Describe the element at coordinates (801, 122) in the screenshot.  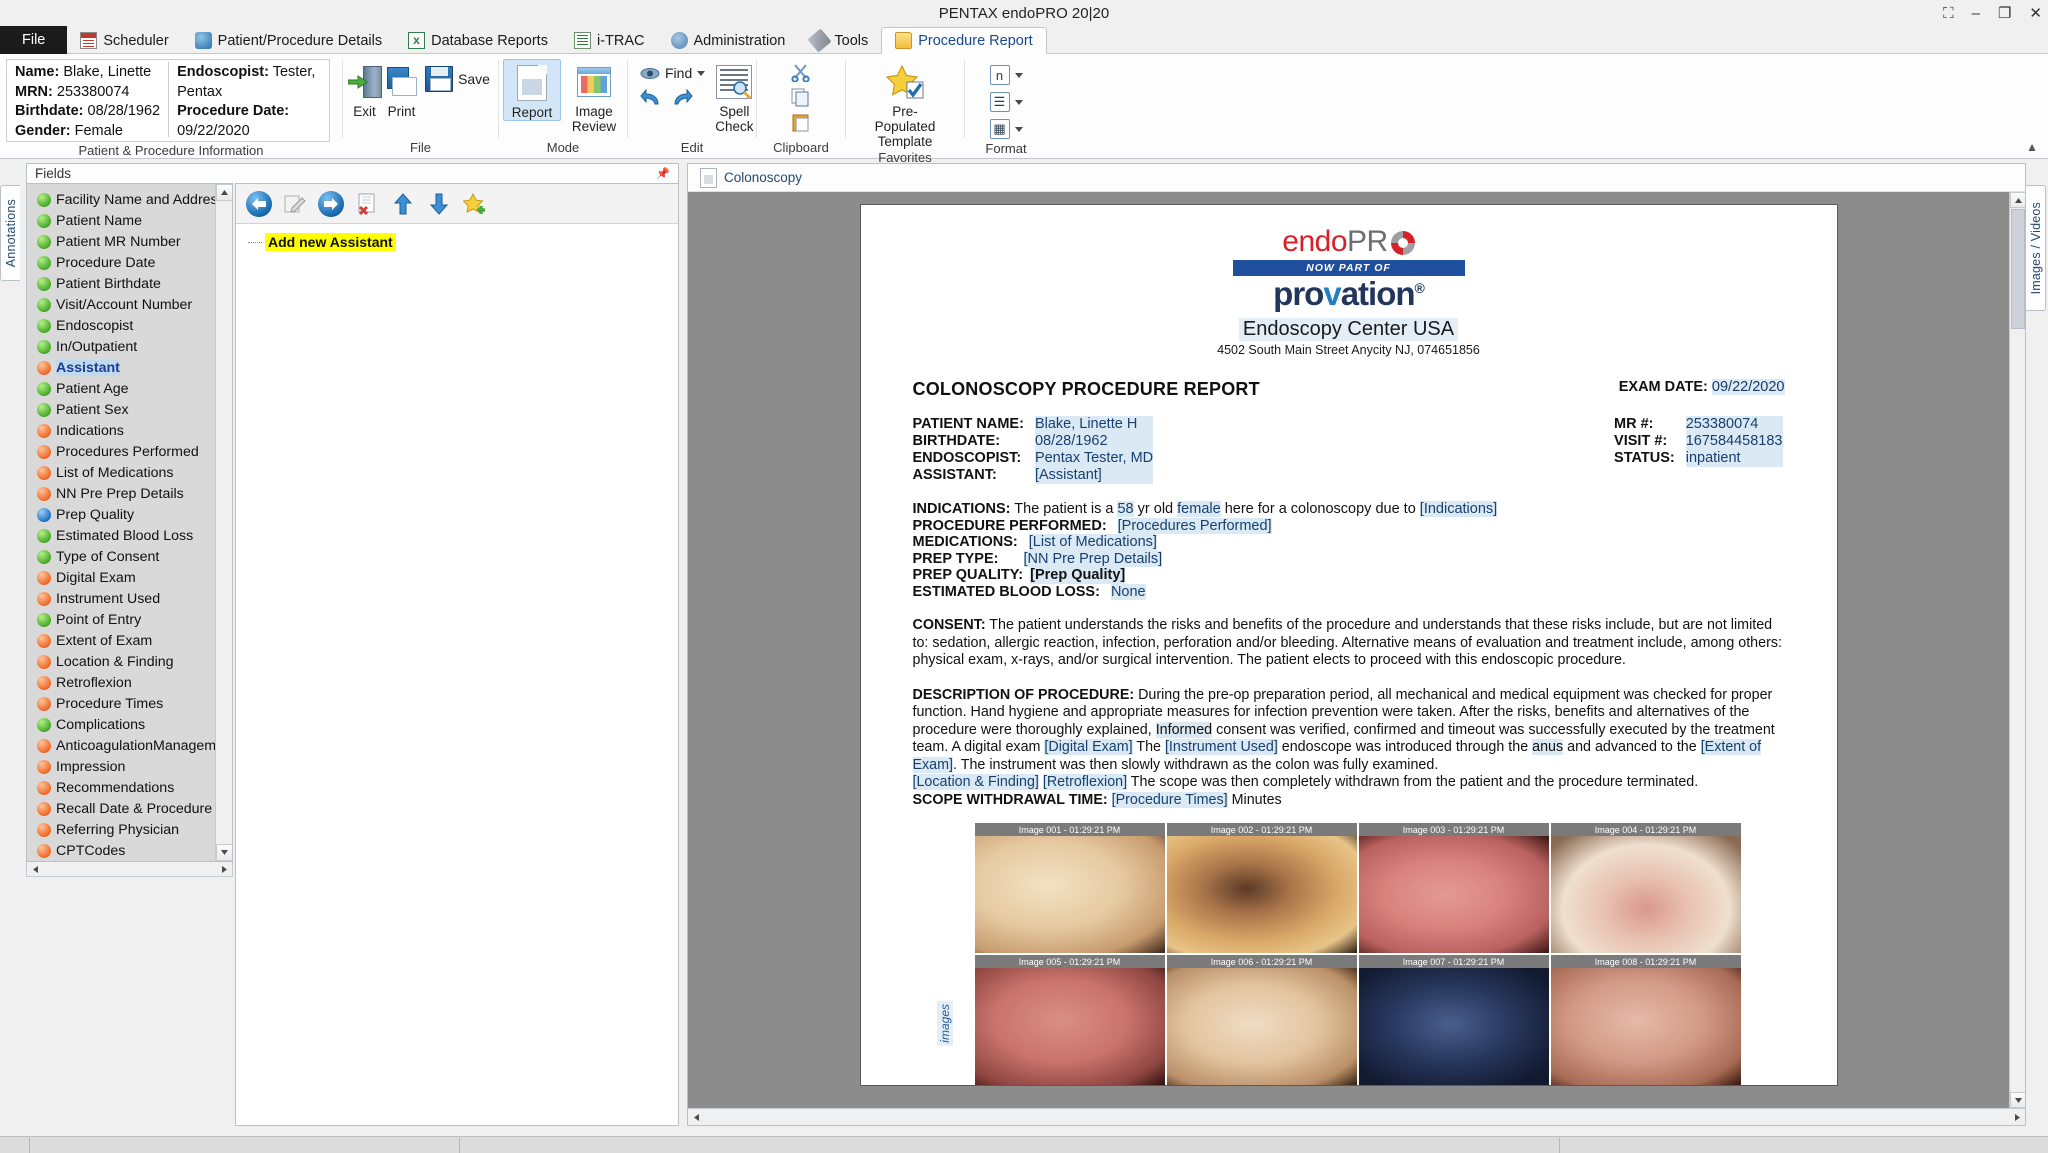
I see `paste-icon` at that location.